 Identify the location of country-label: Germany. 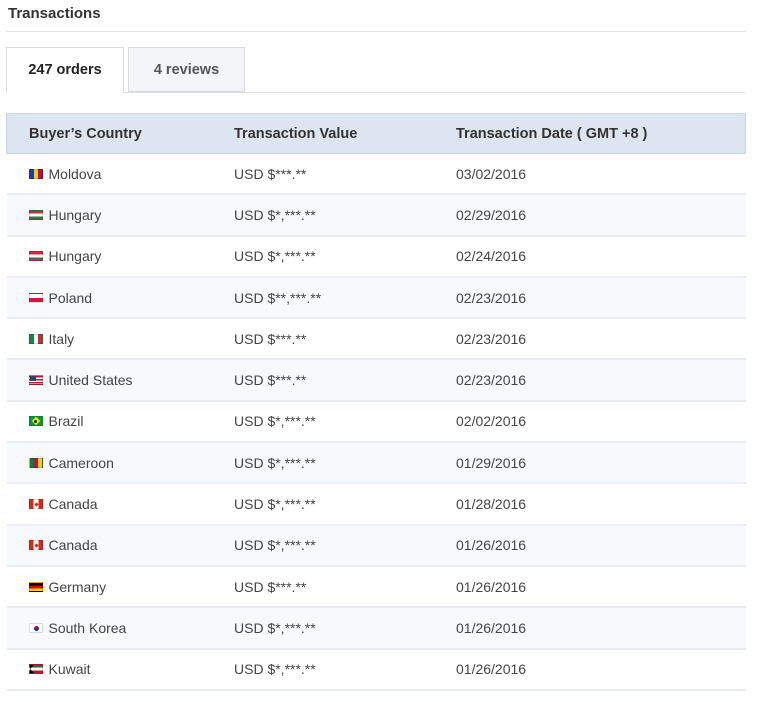
(131, 586).